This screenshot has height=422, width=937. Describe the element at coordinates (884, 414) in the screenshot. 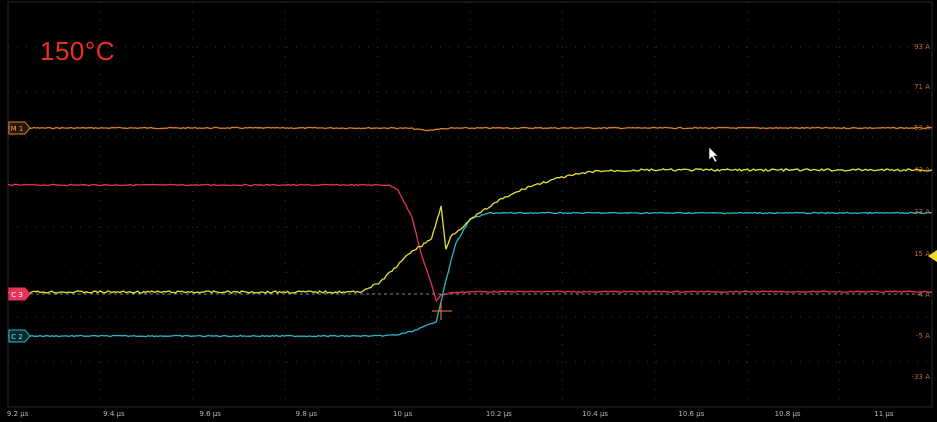

I see `x-tick-label: 11 µs` at that location.